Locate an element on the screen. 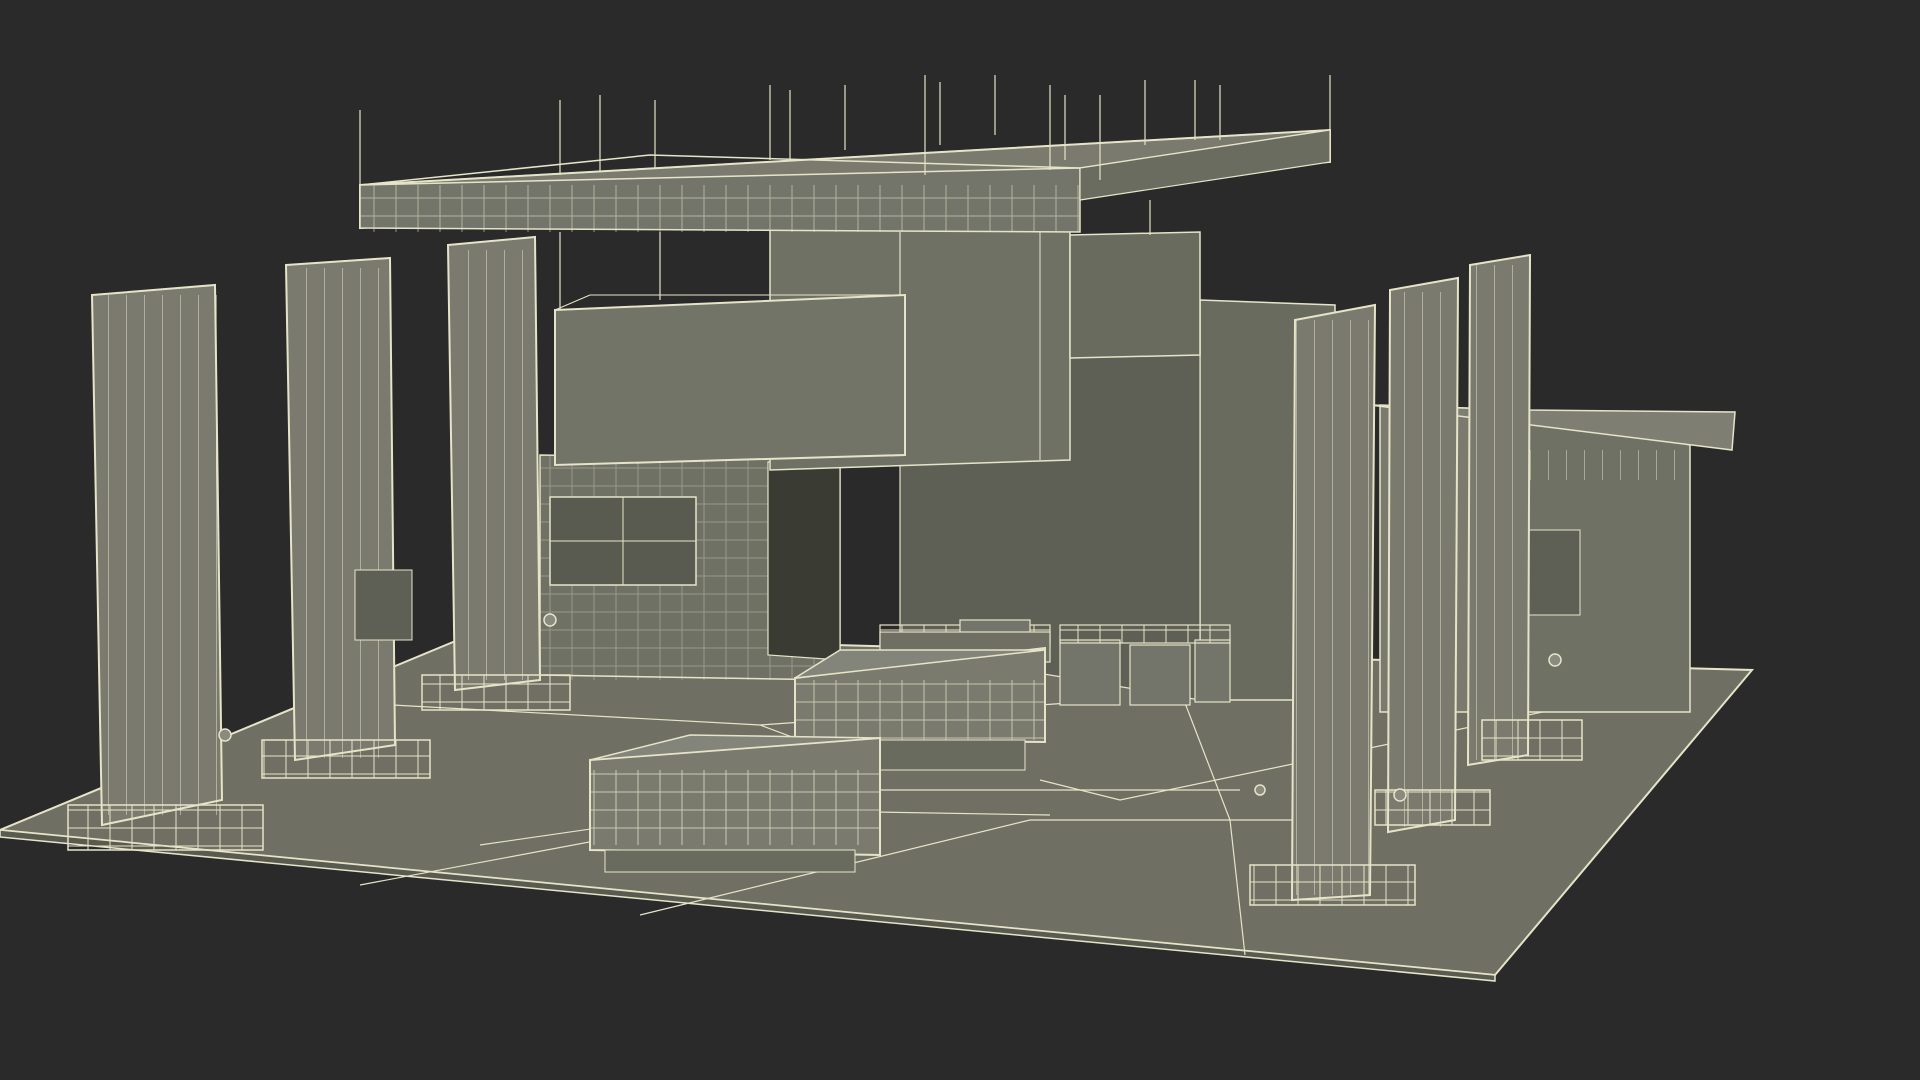 The image size is (1920, 1080). hanging-box-left is located at coordinates (730, 380).